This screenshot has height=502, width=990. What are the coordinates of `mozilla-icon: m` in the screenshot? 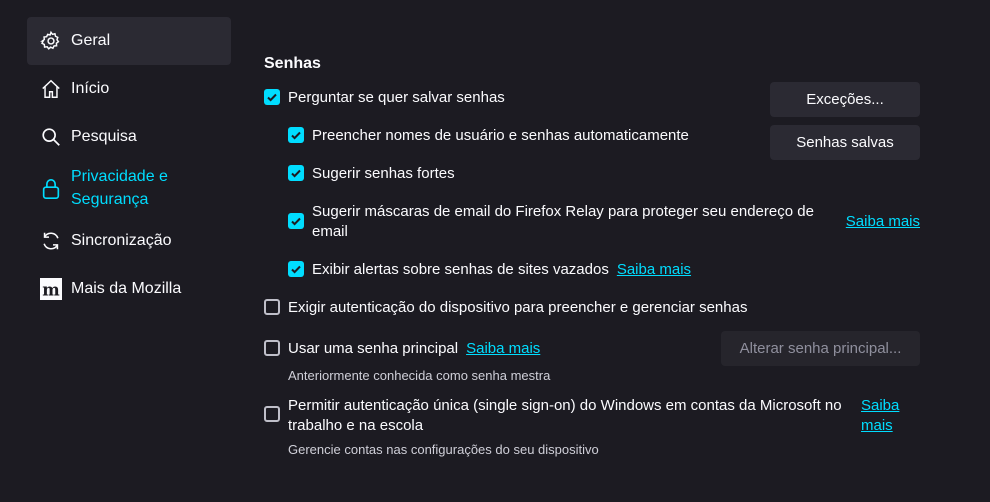 It's located at (51, 289).